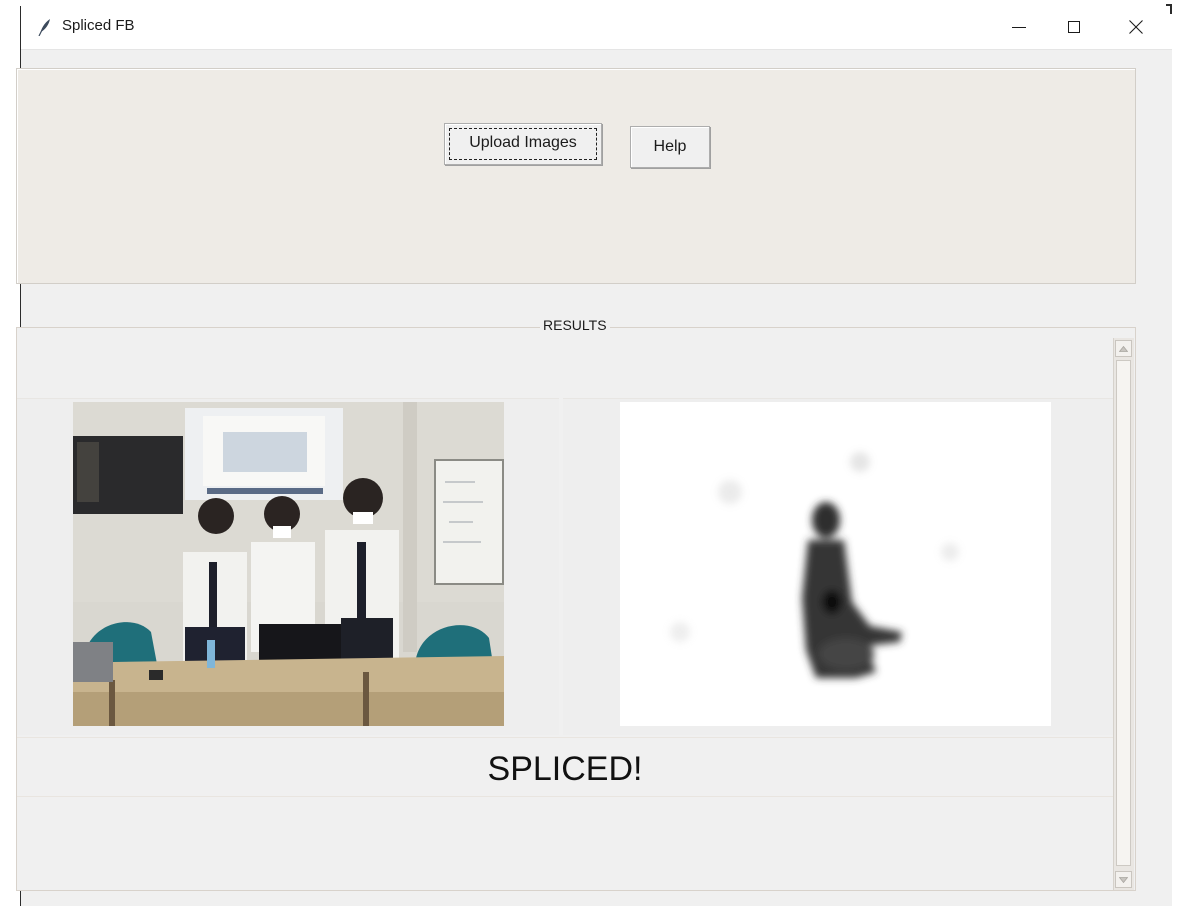  I want to click on maximize-button, so click(1074, 27).